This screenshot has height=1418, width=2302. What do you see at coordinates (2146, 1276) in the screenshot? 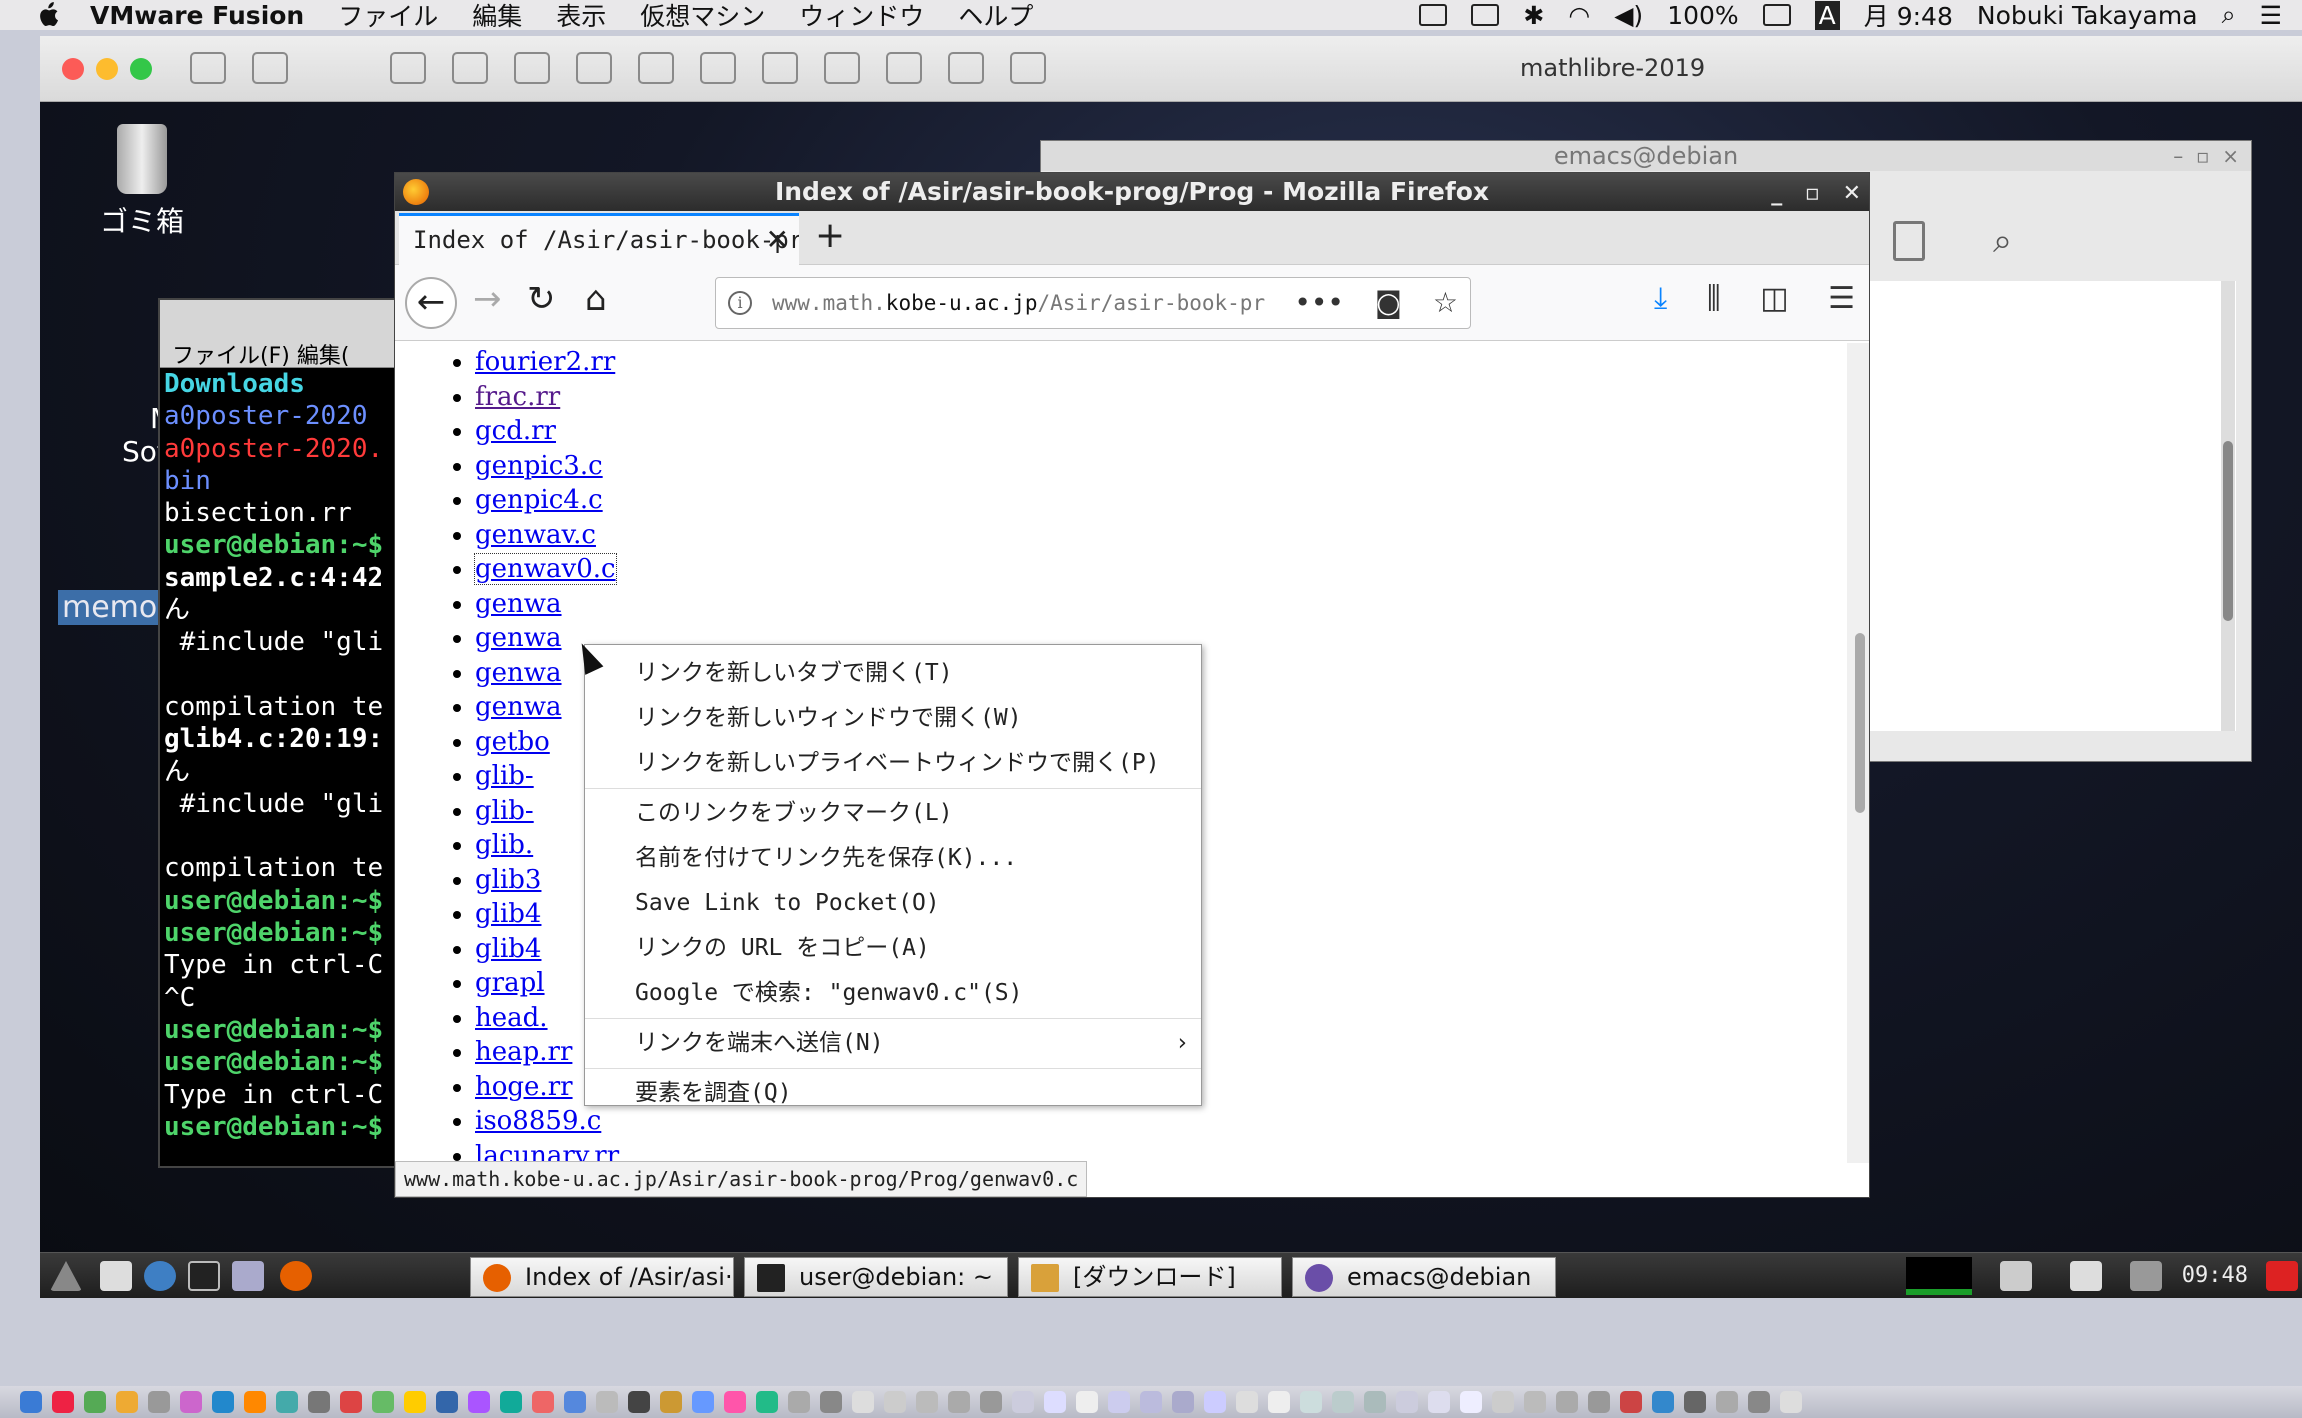
I see `network-tray-icon` at bounding box center [2146, 1276].